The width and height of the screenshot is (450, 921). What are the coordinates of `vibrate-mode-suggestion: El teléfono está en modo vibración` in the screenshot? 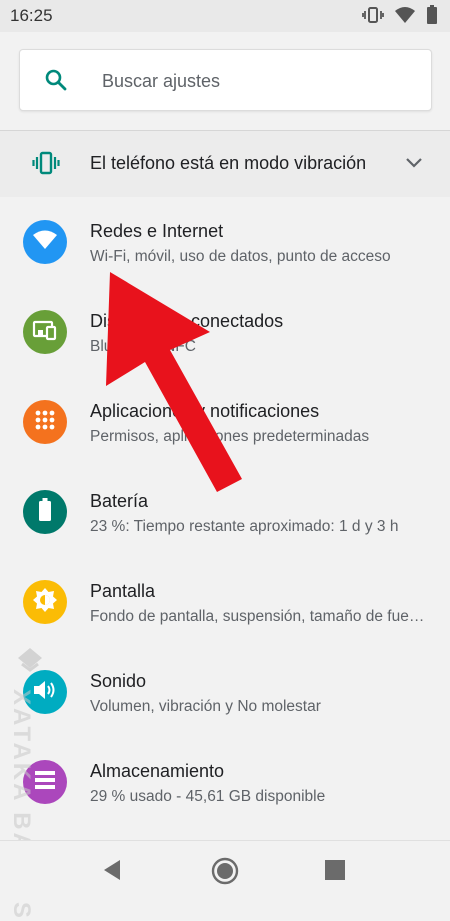 It's located at (225, 164).